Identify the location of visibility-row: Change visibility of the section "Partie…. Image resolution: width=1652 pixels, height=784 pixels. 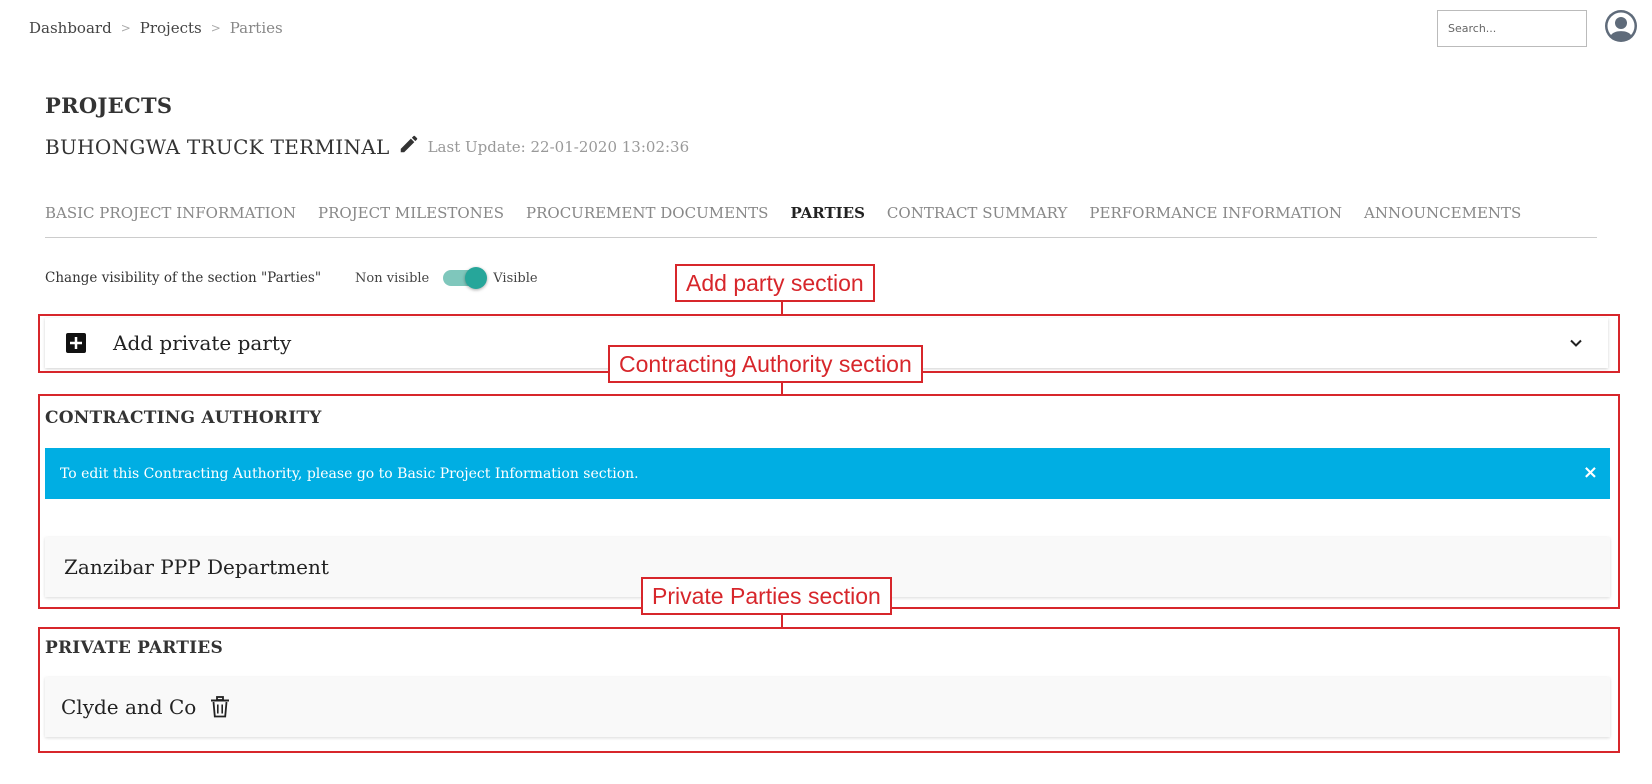
(291, 278).